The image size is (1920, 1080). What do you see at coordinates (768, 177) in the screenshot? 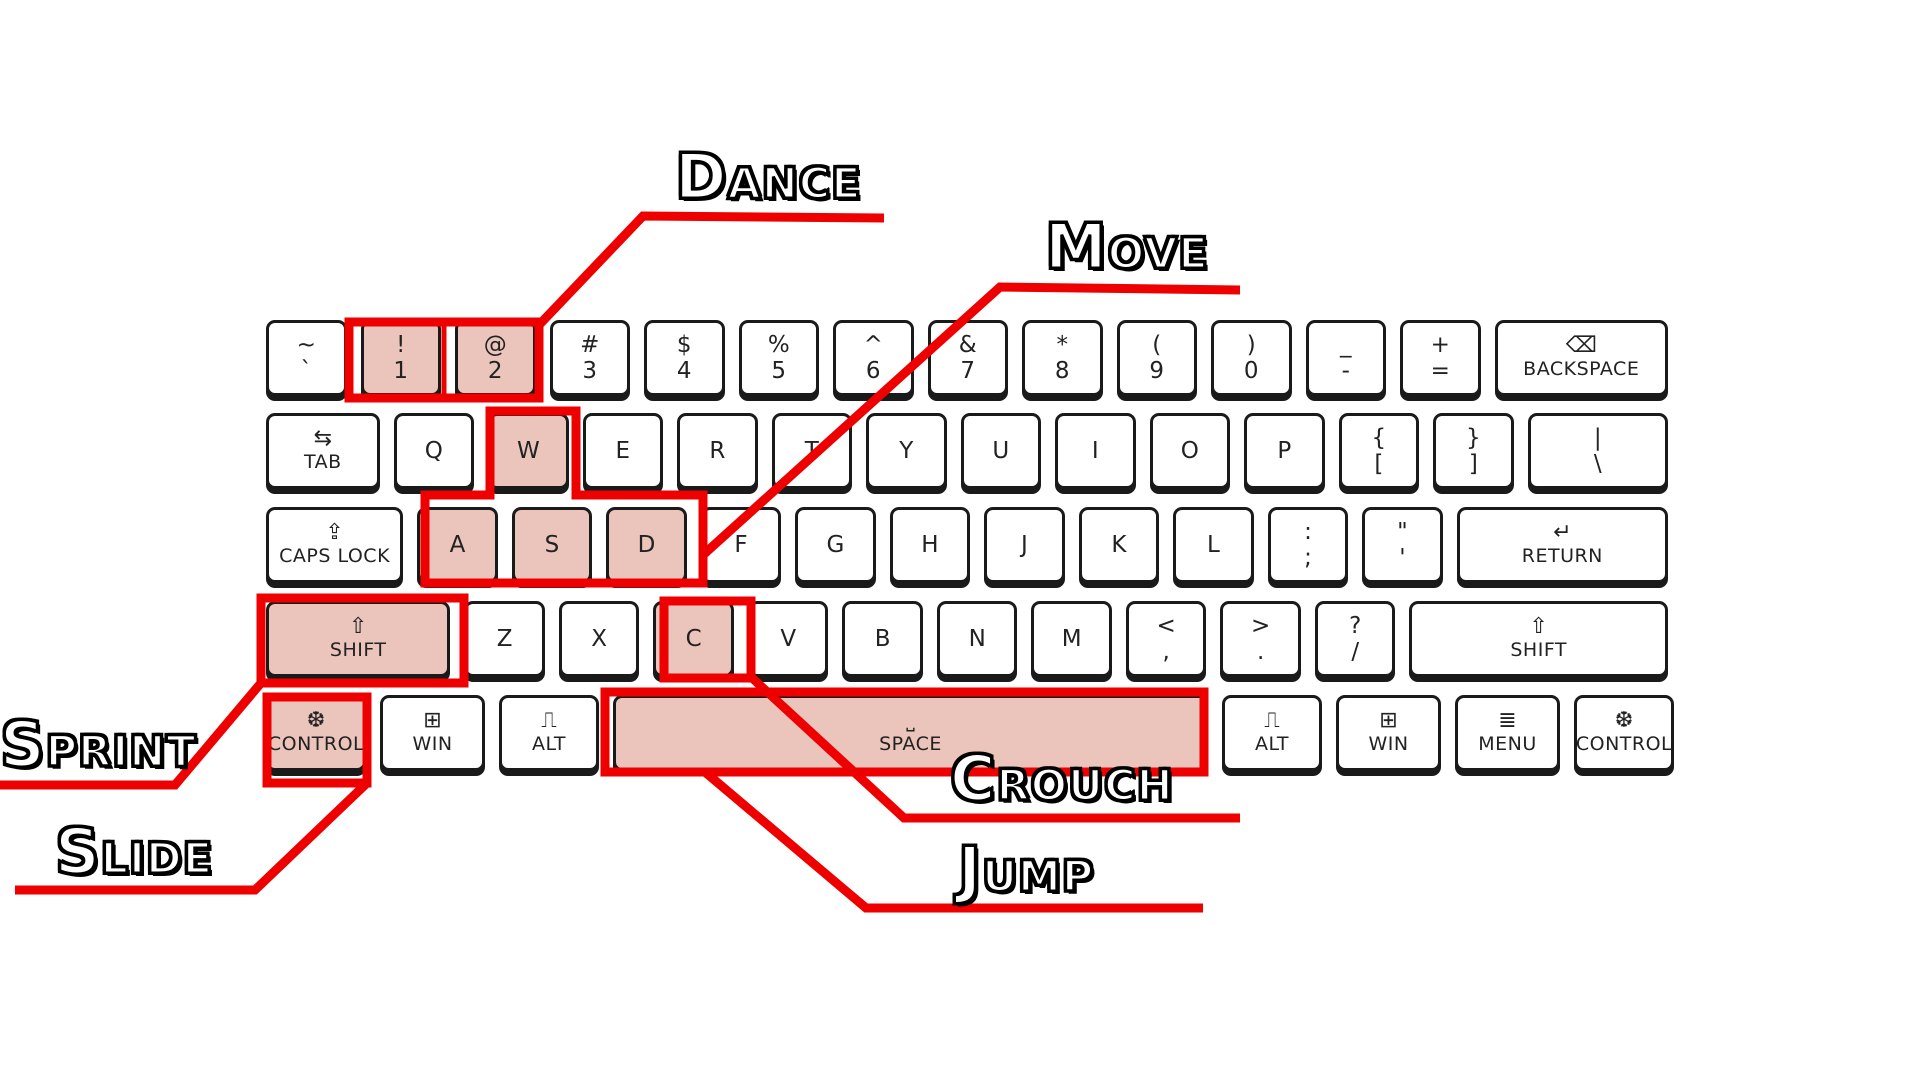
I see `dance-label: Dance` at bounding box center [768, 177].